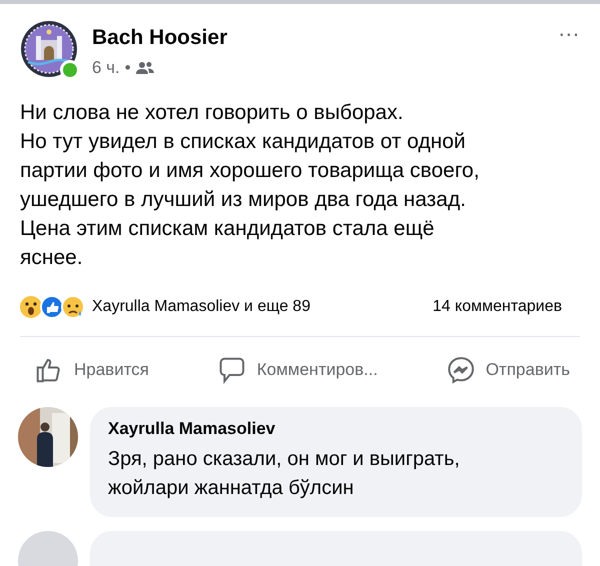  What do you see at coordinates (92, 370) in the screenshot?
I see `like-button: Нравится` at bounding box center [92, 370].